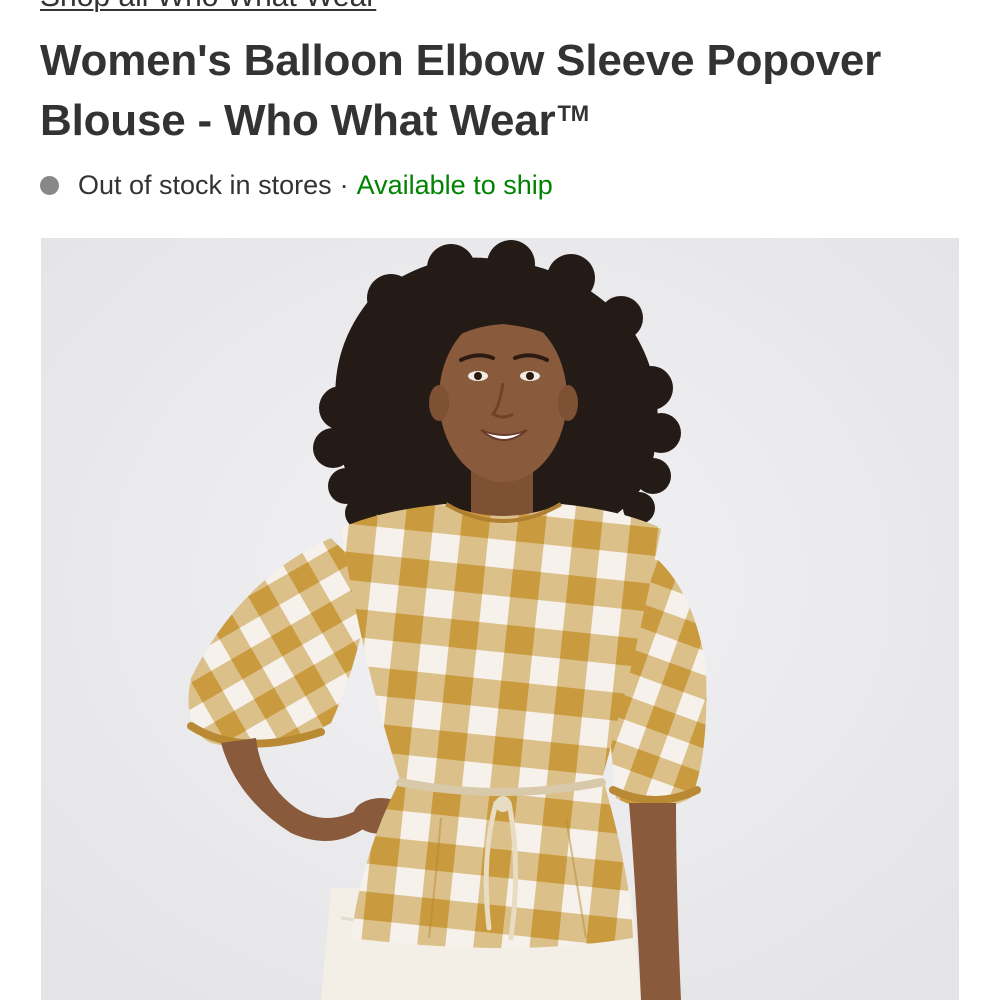  Describe the element at coordinates (454, 185) in the screenshot. I see `ship-availability: Available to ship` at that location.